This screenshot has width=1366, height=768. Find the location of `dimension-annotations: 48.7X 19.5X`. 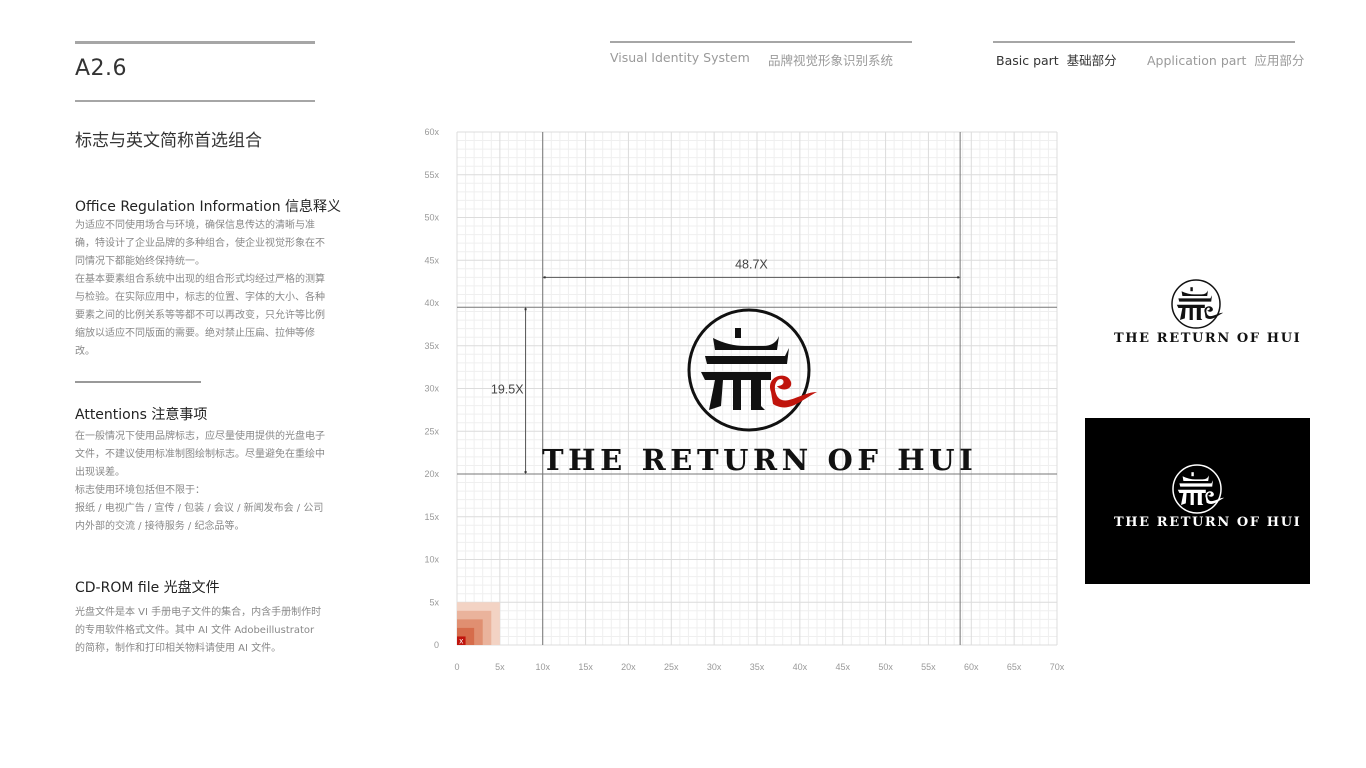

dimension-annotations: 48.7X 19.5X is located at coordinates (726, 365).